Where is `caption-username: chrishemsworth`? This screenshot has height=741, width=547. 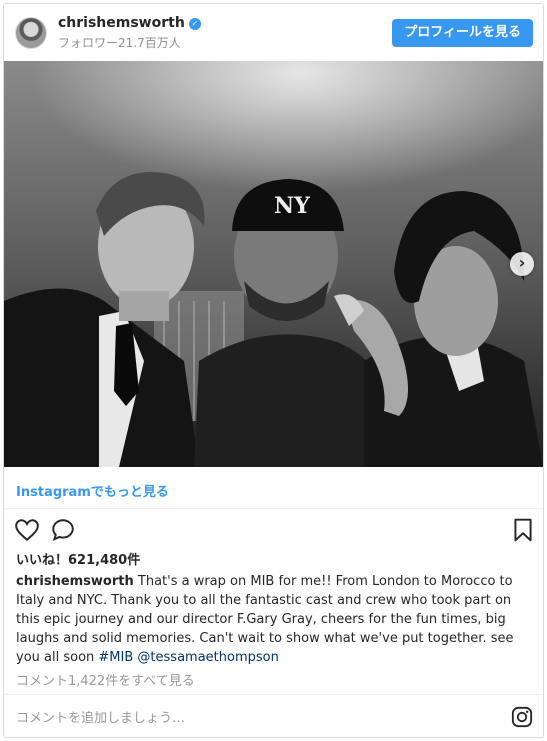
caption-username: chrishemsworth is located at coordinates (75, 581).